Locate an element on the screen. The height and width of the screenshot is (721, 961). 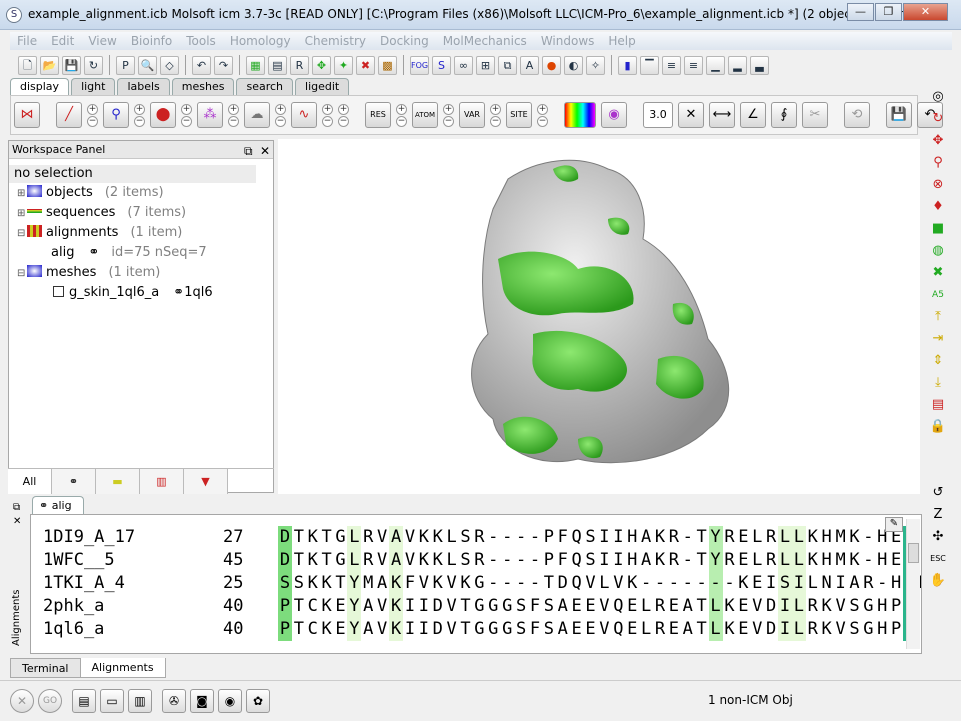
menu-docking: Docking is located at coordinates (404, 41).